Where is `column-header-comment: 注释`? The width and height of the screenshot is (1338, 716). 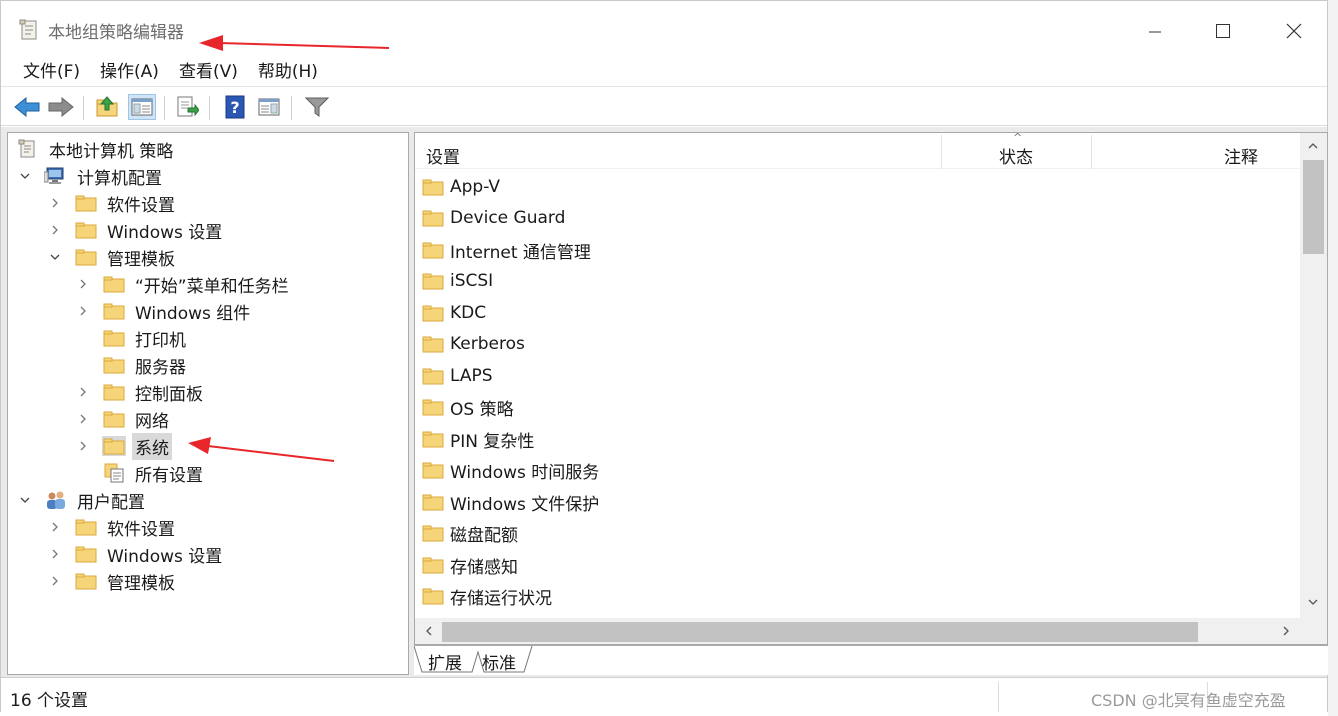
column-header-comment: 注释 is located at coordinates (1241, 155).